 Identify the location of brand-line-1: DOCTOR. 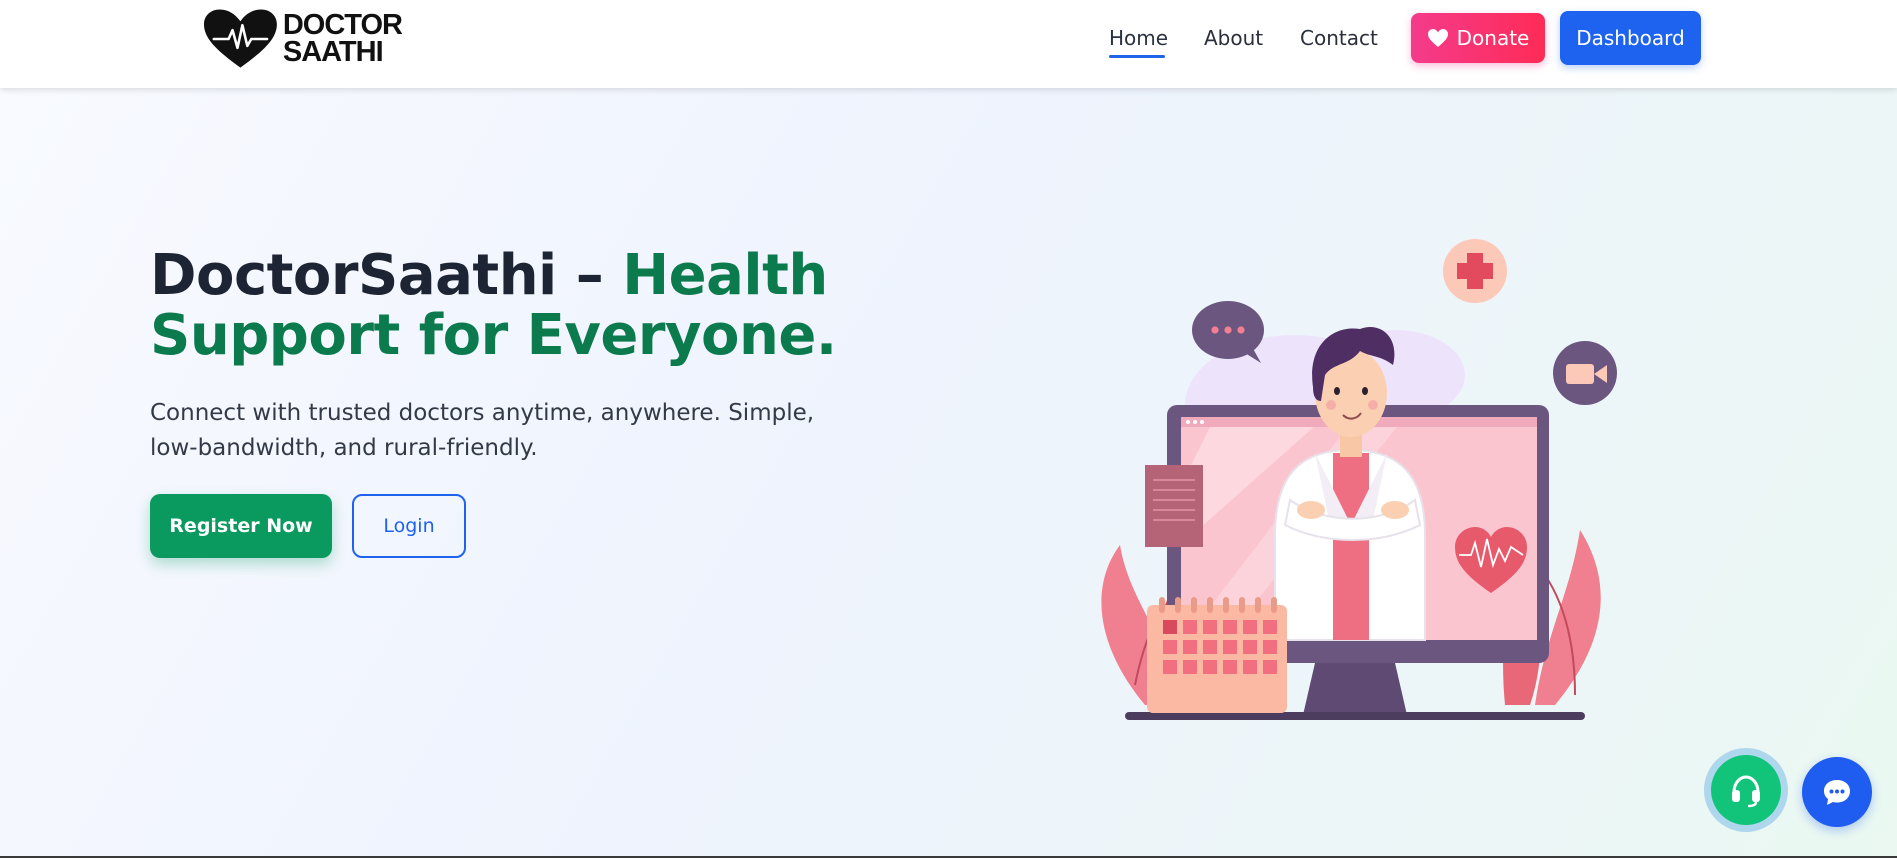
(342, 25).